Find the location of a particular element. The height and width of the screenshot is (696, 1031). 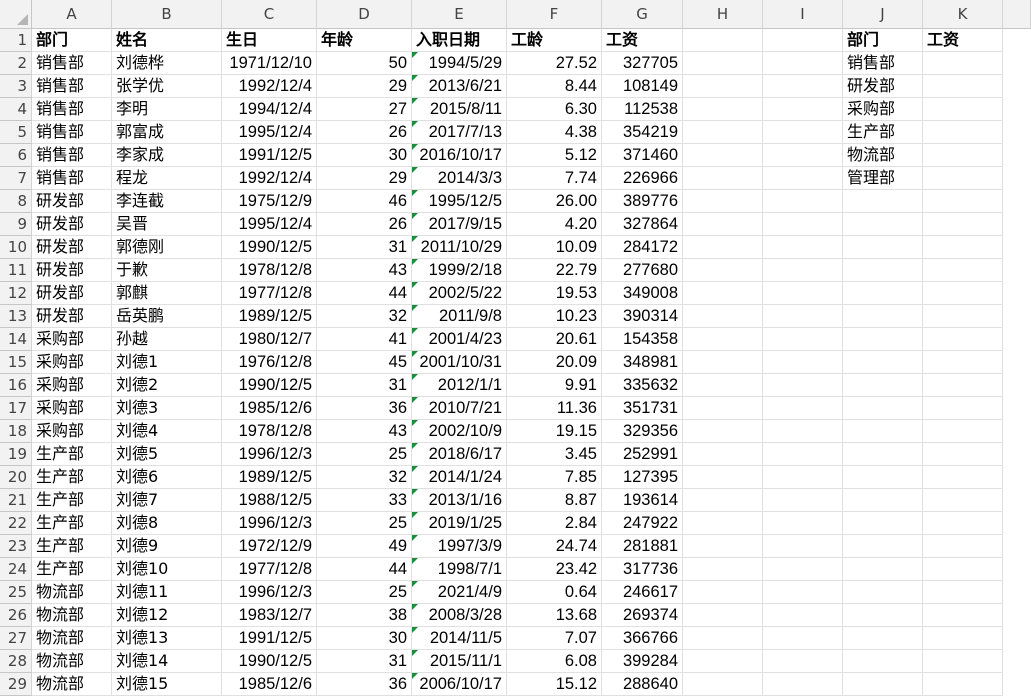

cell-h22 is located at coordinates (723, 523).